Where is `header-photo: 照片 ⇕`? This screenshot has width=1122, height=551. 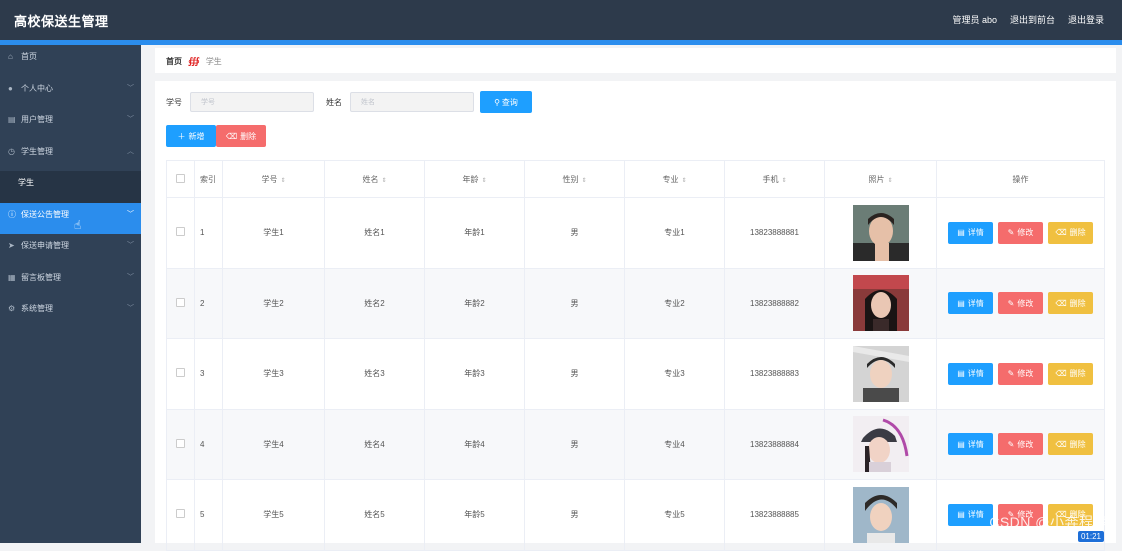
header-photo: 照片 ⇕ is located at coordinates (880, 179).